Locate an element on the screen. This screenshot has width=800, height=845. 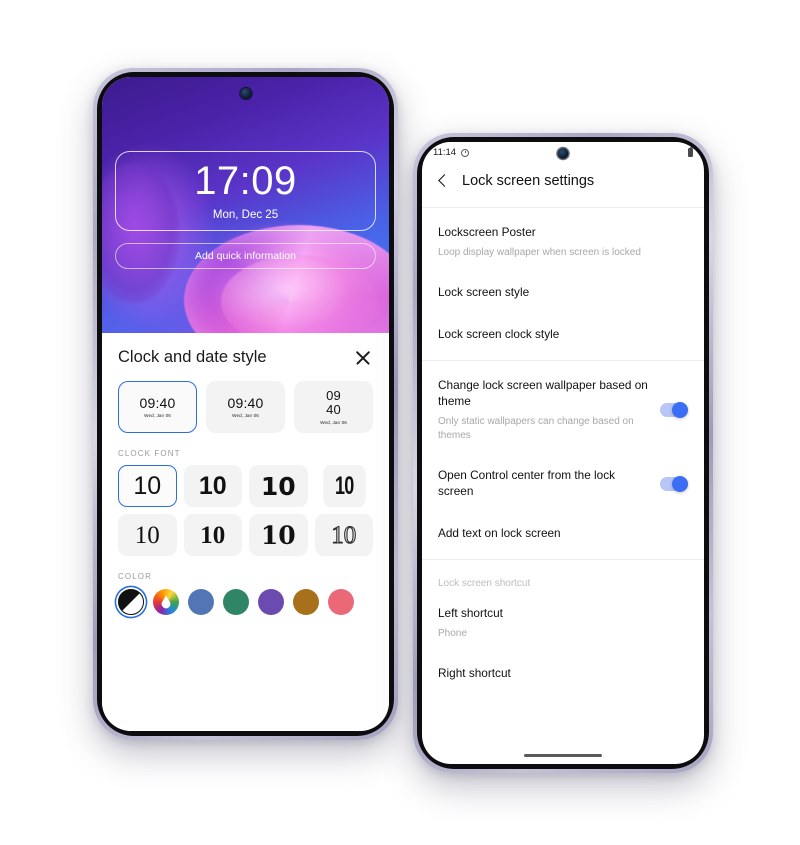
sheet-header: Clock and date style is located at coordinates (245, 357).